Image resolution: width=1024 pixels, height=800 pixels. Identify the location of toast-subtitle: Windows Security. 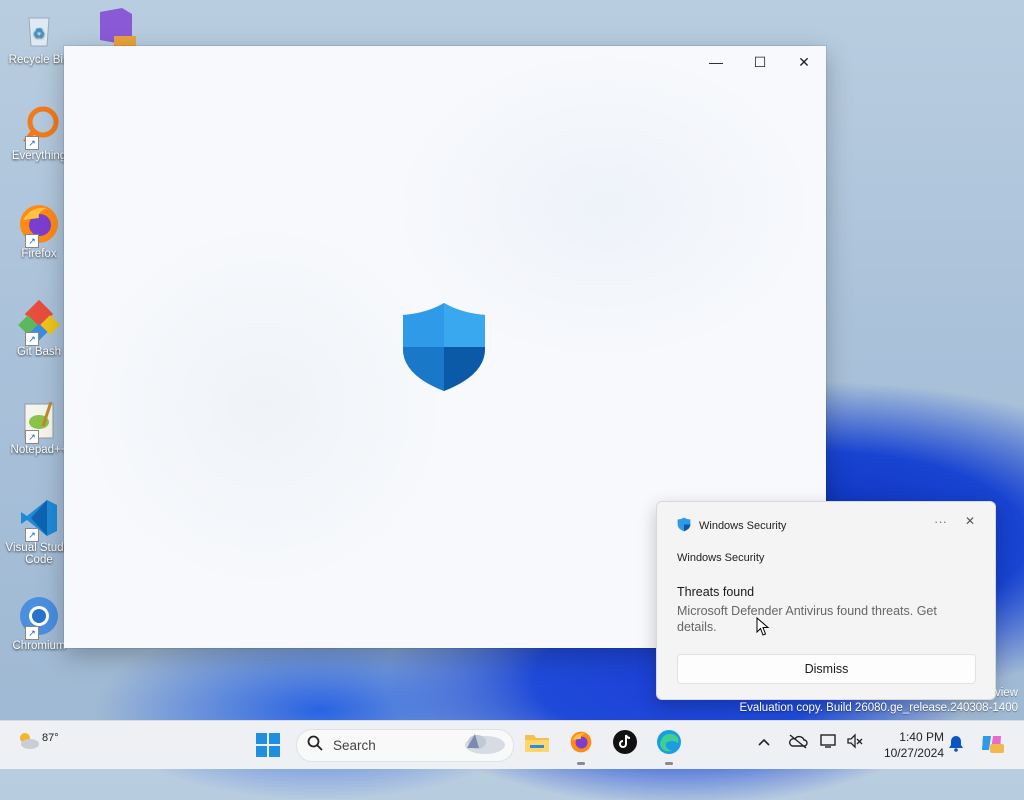
(721, 558).